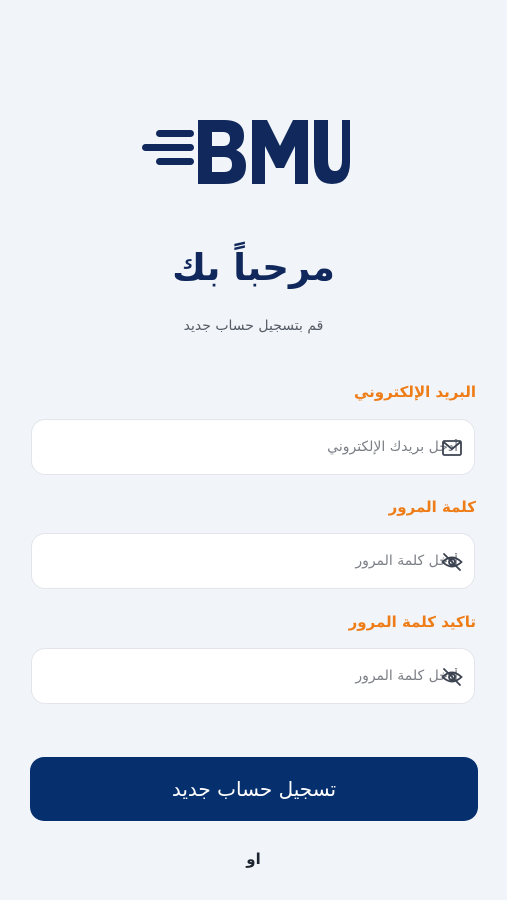 The height and width of the screenshot is (900, 507). What do you see at coordinates (253, 859) in the screenshot?
I see `or-divider-text: او` at bounding box center [253, 859].